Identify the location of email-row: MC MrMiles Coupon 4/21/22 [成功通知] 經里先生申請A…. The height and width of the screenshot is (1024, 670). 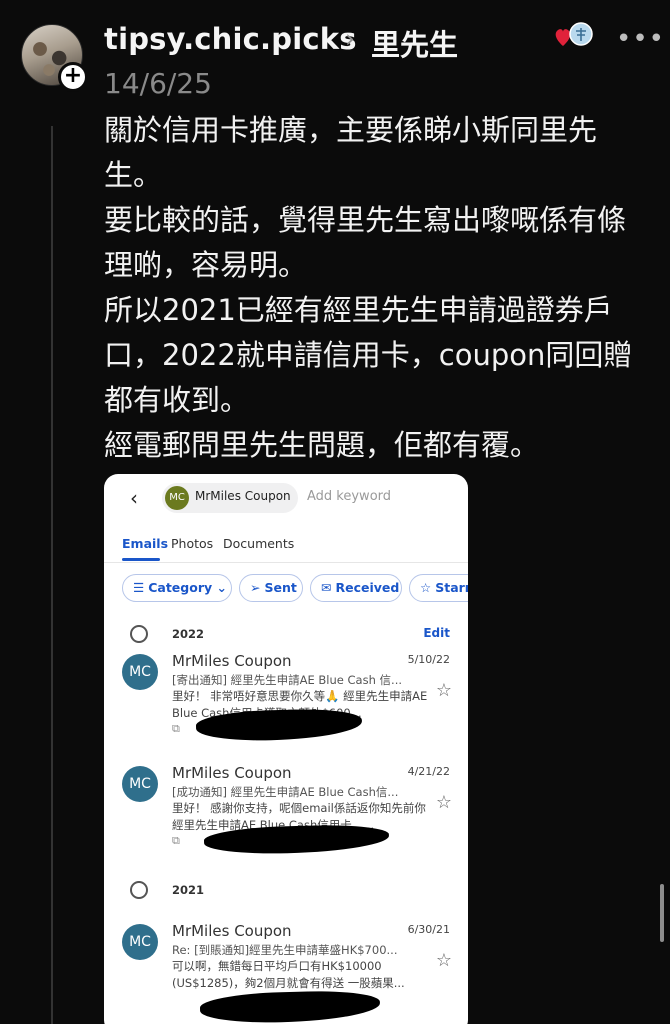
(286, 815).